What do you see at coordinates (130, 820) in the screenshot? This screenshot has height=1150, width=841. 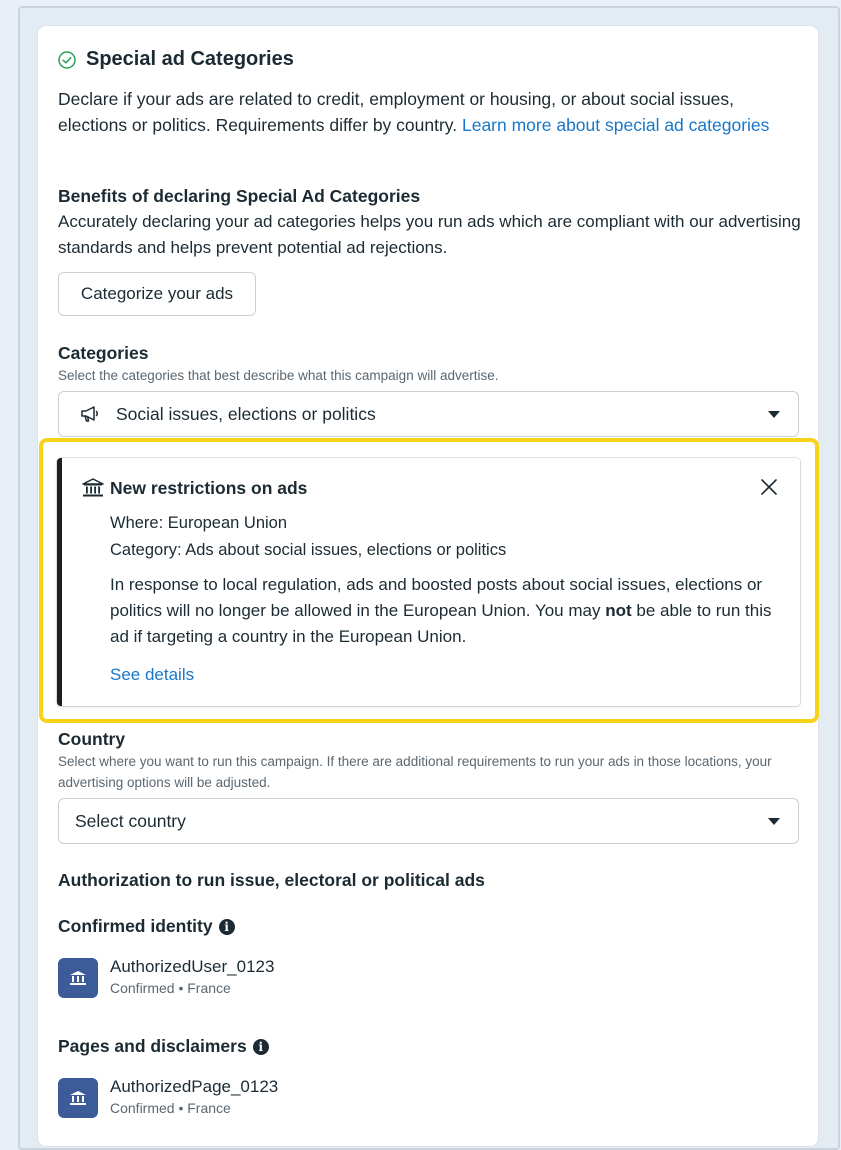 I see `country-select-placeholder: Select country` at bounding box center [130, 820].